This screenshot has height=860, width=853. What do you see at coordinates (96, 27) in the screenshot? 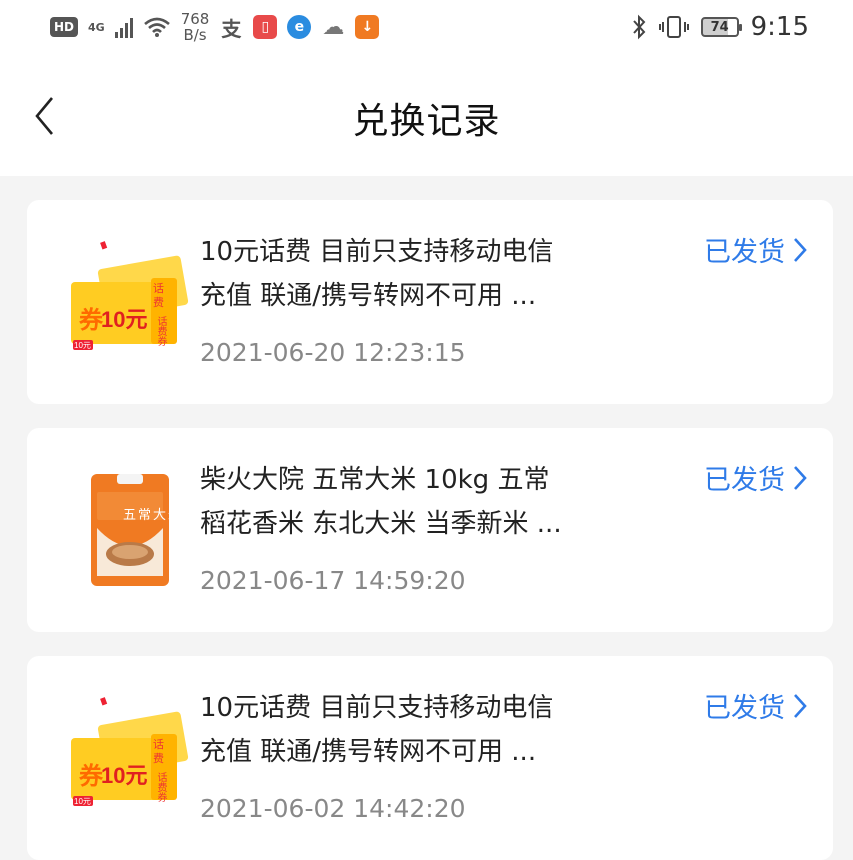
I see `network-type: 4G` at bounding box center [96, 27].